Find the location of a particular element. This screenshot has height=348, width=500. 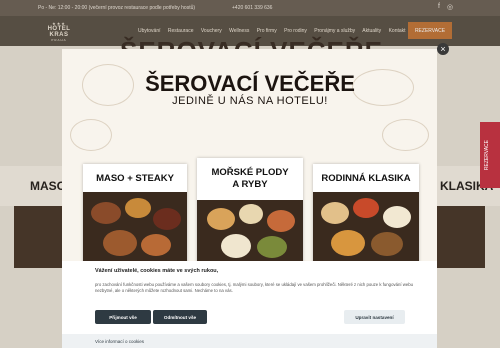

reject-all-button: Odmítnout vše is located at coordinates (180, 317).